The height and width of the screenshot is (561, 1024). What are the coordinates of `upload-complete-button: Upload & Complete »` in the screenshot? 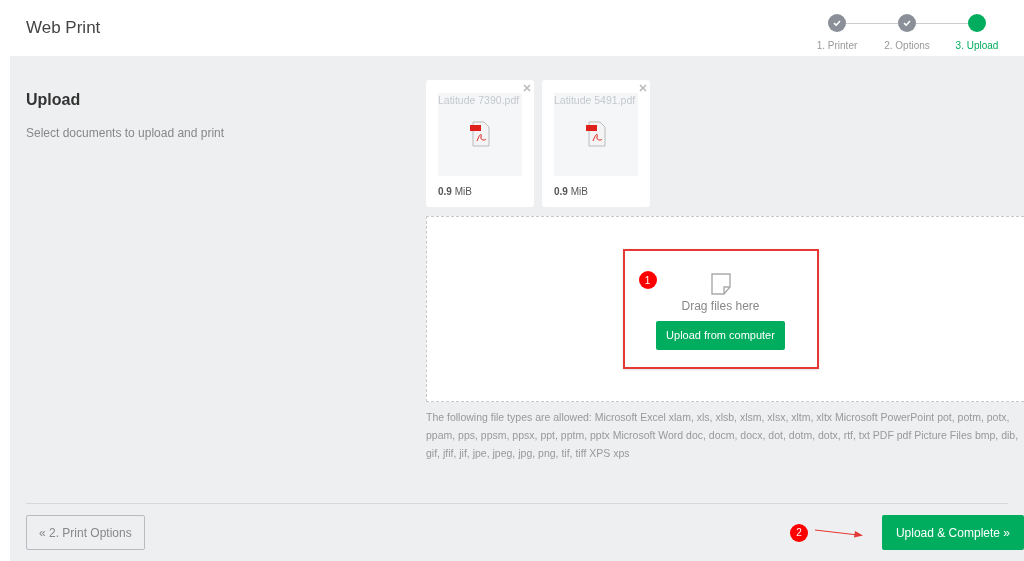 It's located at (952, 532).